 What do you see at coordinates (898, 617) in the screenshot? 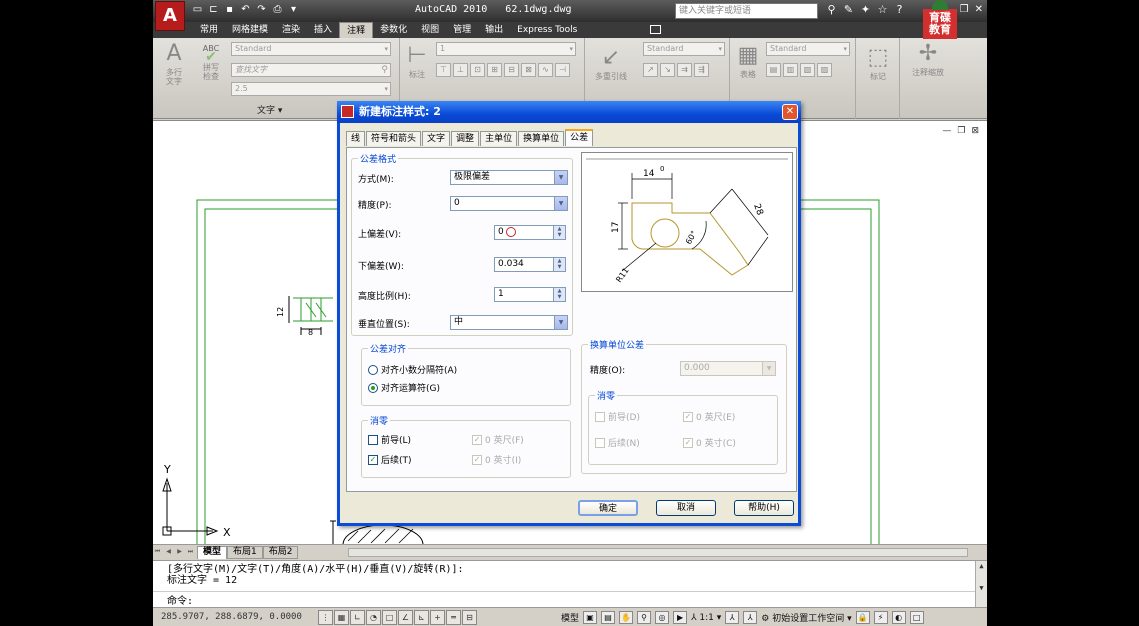
I see `isolate-icon: ◐` at bounding box center [898, 617].